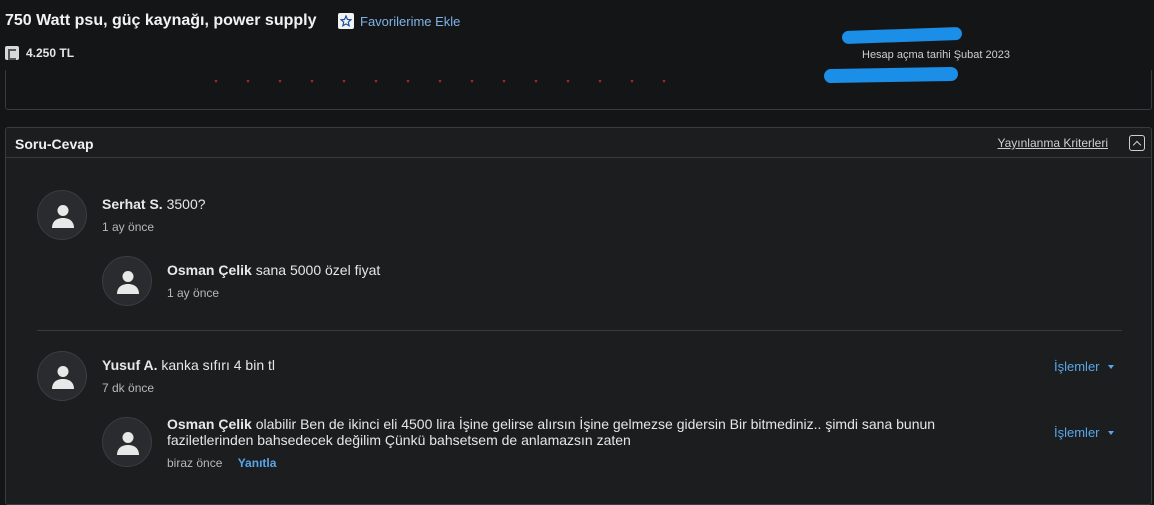 This screenshot has height=505, width=1154. I want to click on reply-button: Yanıtla, so click(257, 463).